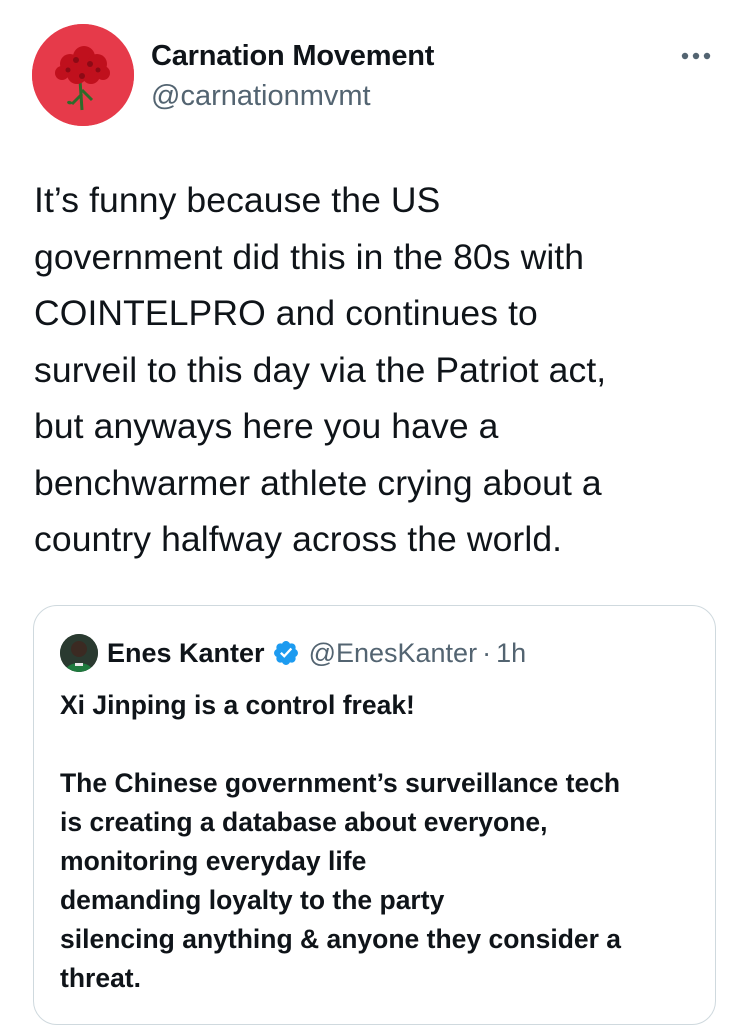  Describe the element at coordinates (511, 653) in the screenshot. I see `quoted-tweet-timestamp: 1h` at that location.